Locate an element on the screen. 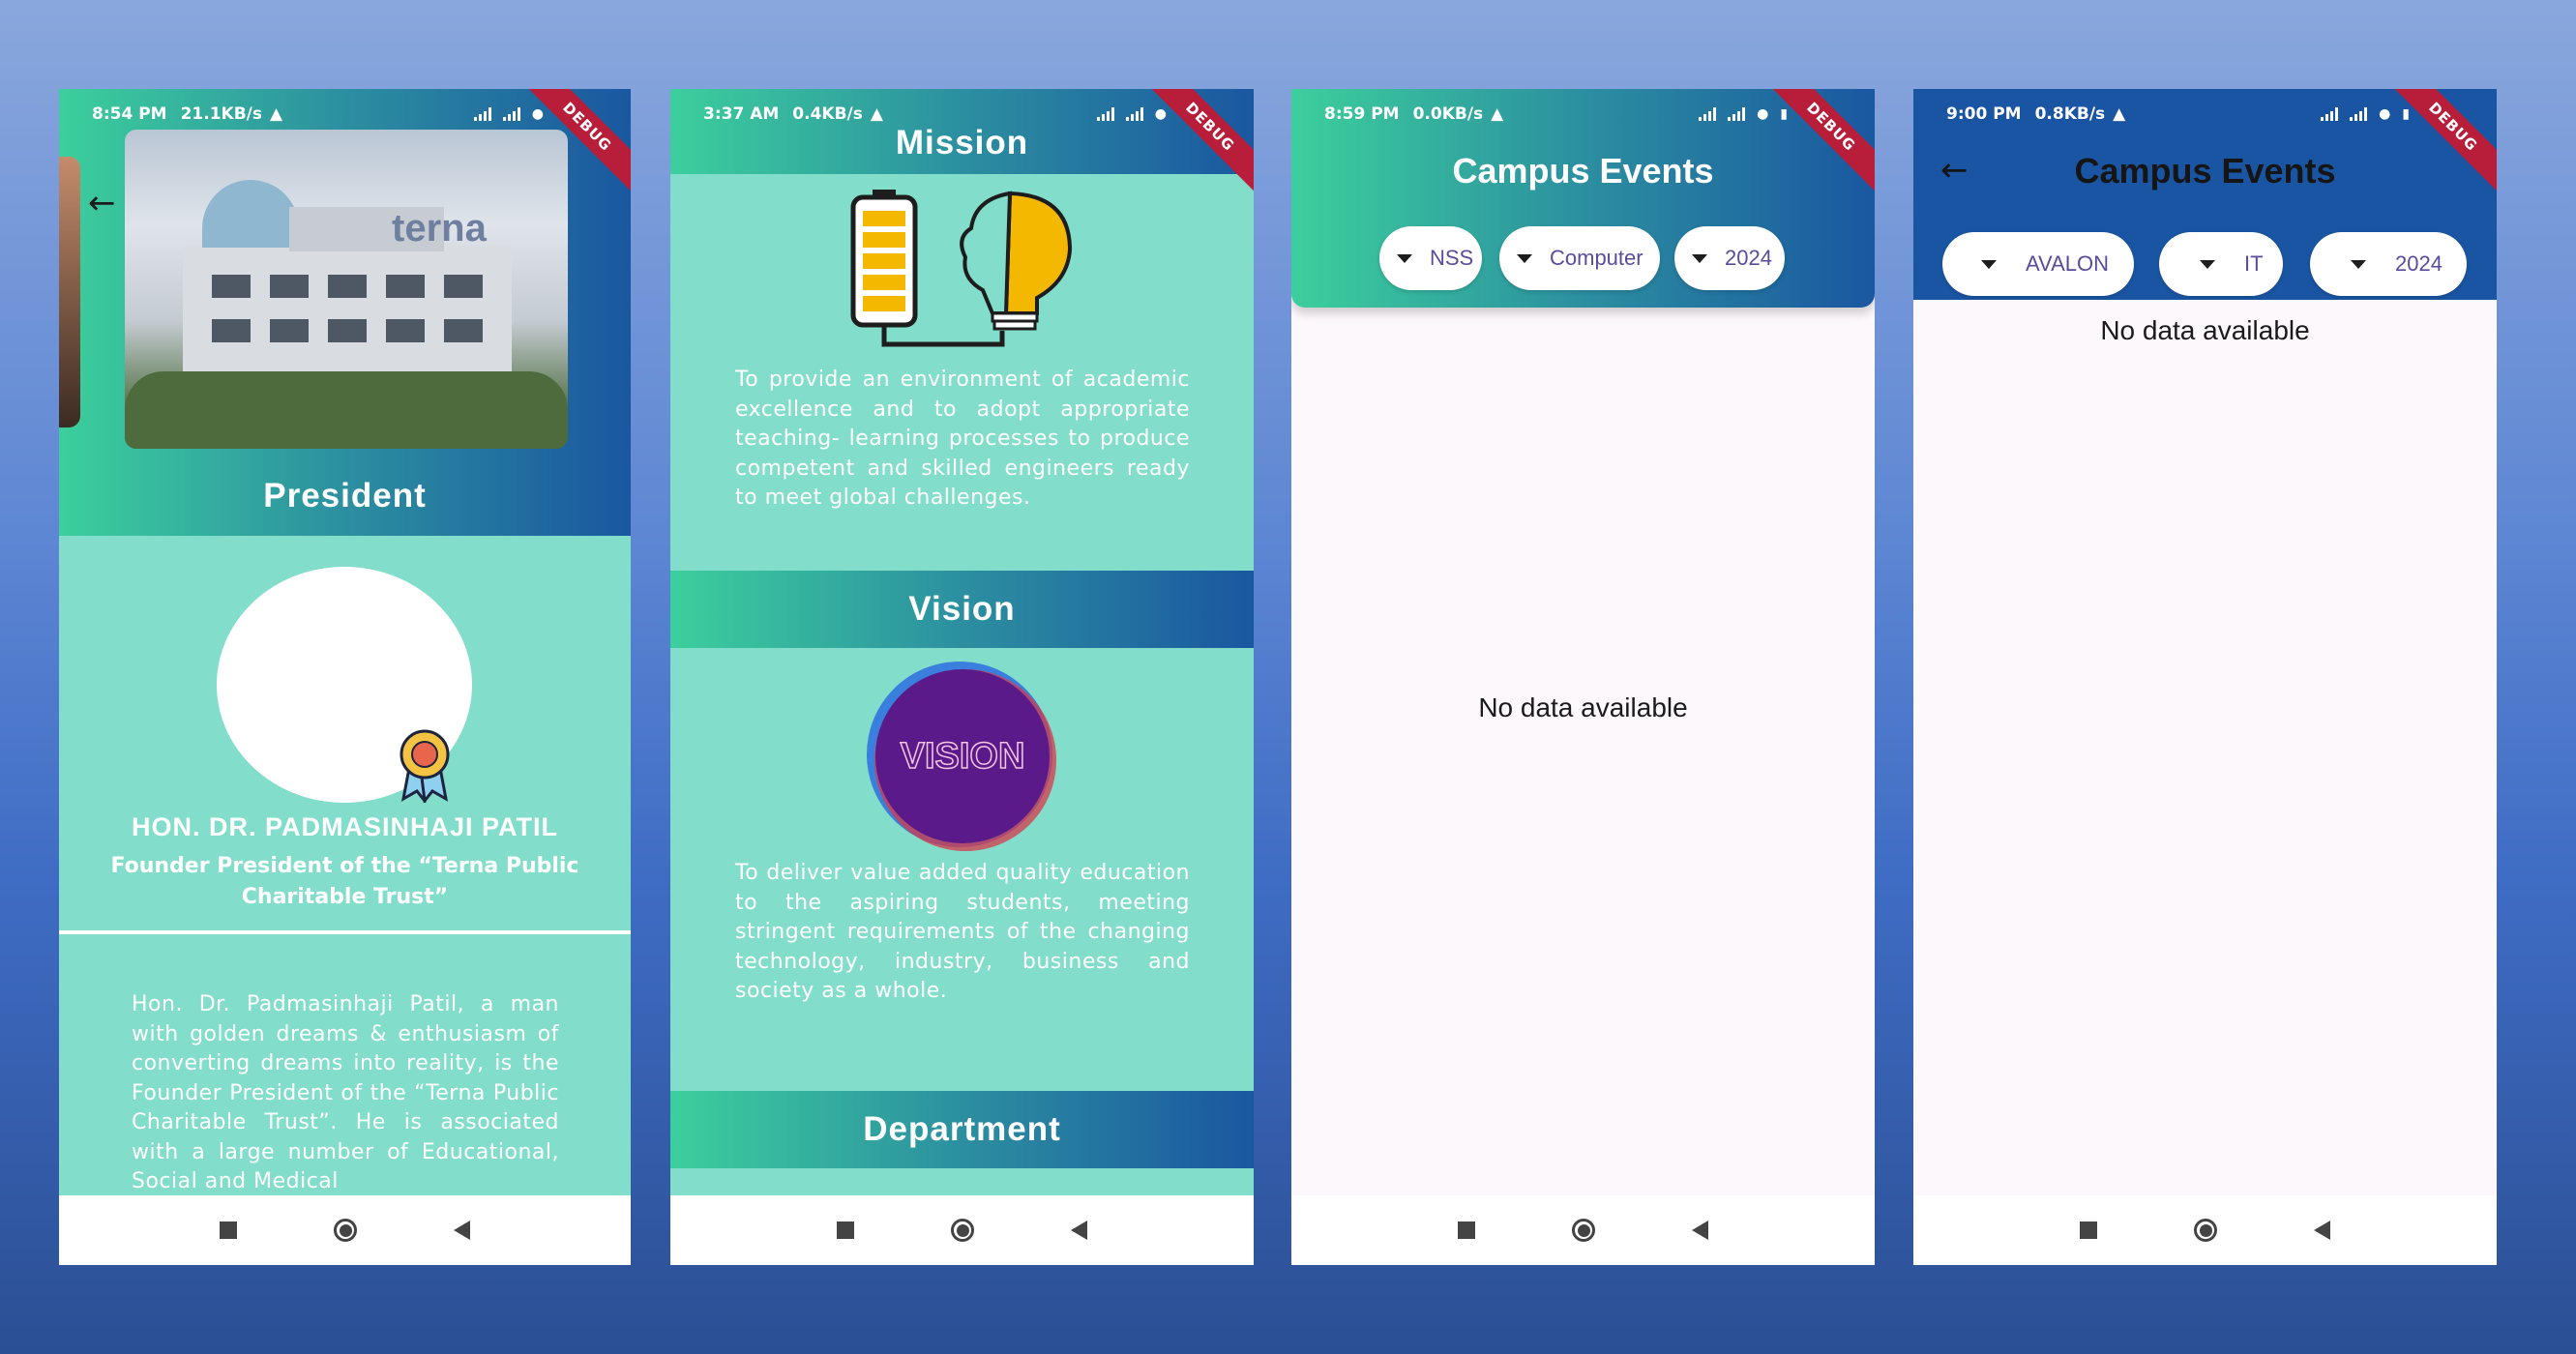 Image resolution: width=2576 pixels, height=1354 pixels. filter-department-value: Computer is located at coordinates (1597, 258).